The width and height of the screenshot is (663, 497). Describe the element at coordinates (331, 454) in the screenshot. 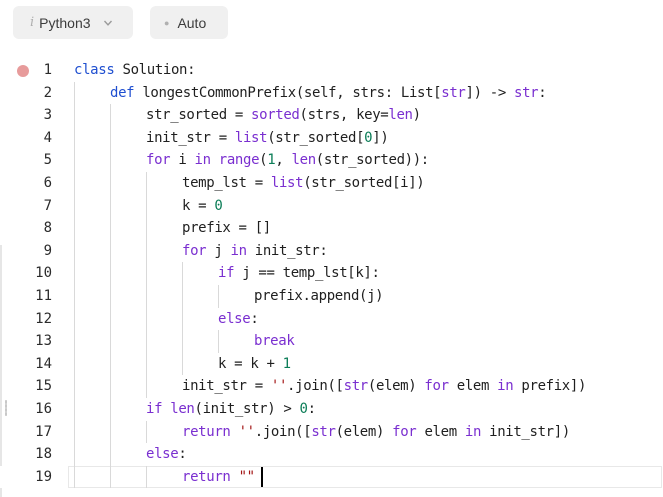

I see `code-line: 18 else:` at that location.